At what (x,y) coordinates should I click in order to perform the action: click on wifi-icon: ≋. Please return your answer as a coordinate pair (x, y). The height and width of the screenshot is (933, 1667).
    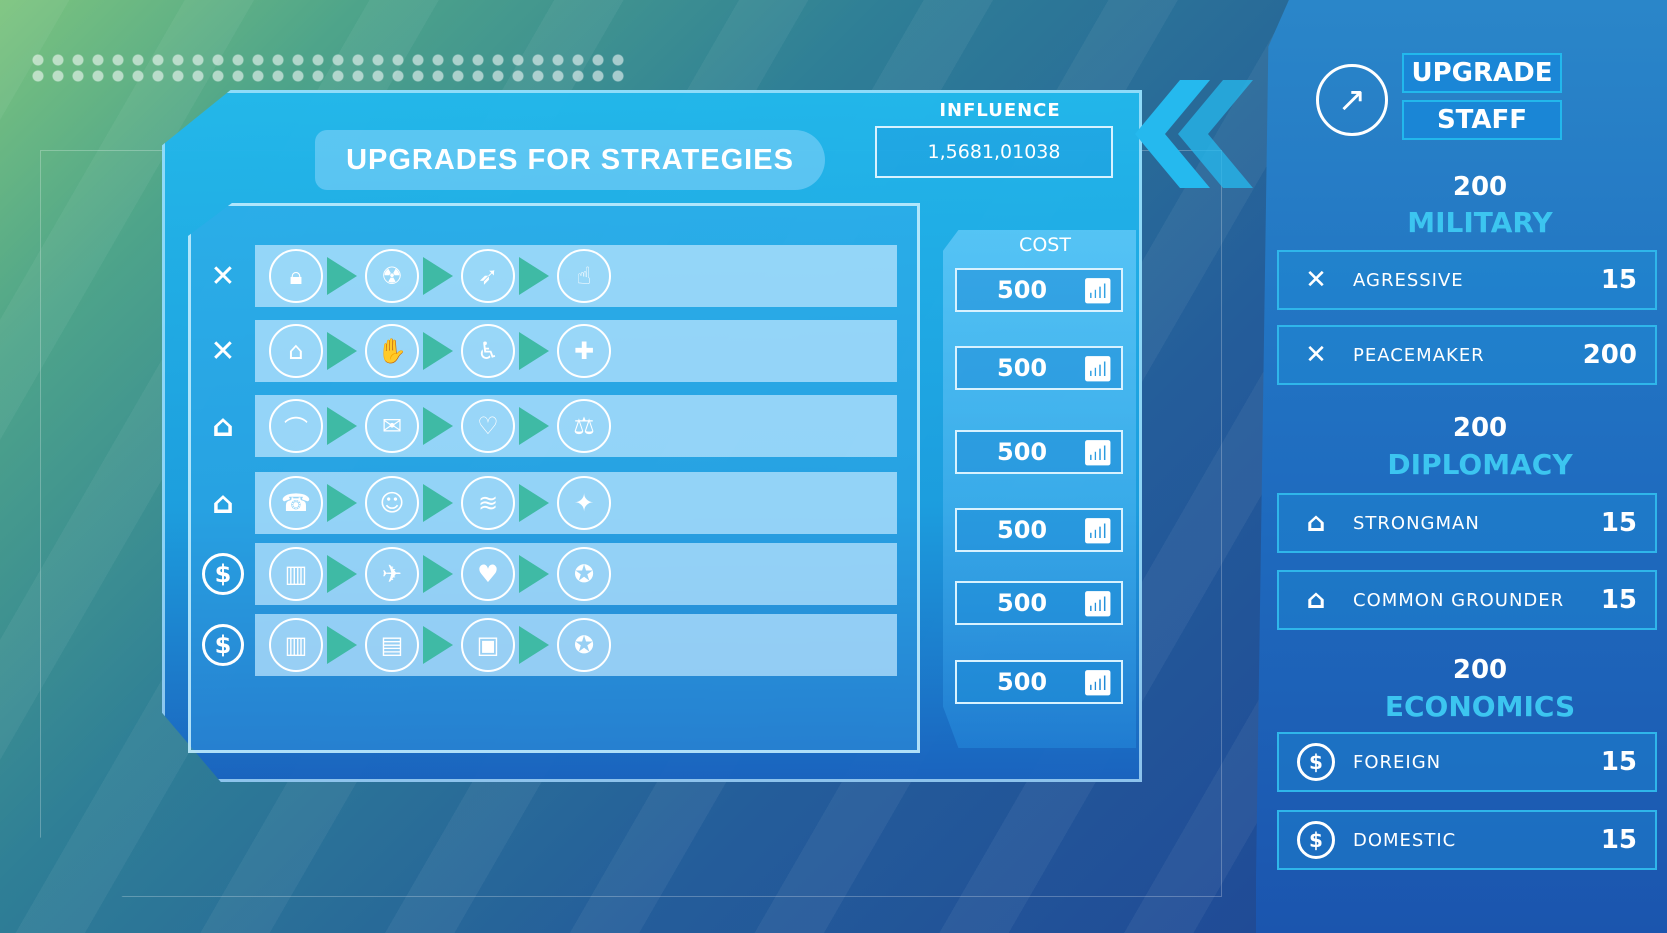
    Looking at the image, I should click on (488, 503).